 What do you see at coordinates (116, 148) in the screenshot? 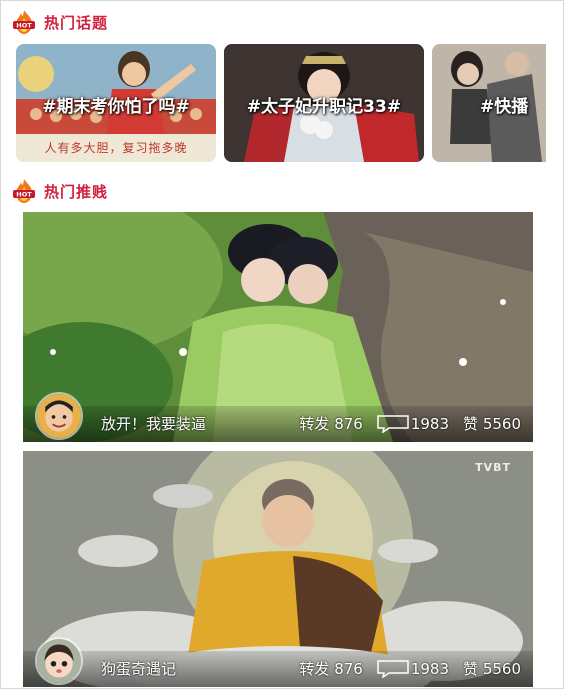
I see `topic-subcaption: 人有多大胆，复习拖多晚` at bounding box center [116, 148].